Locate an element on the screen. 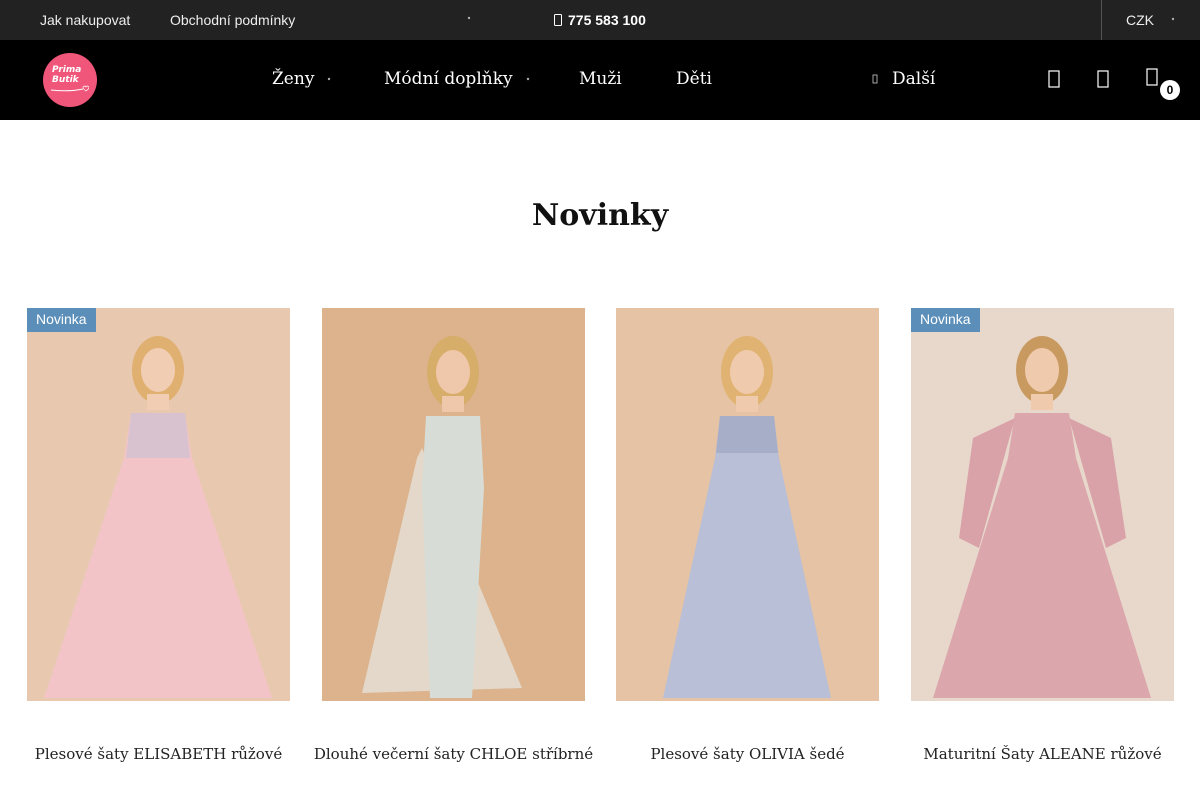 The height and width of the screenshot is (800, 1200). nav-deti: Děti is located at coordinates (694, 79).